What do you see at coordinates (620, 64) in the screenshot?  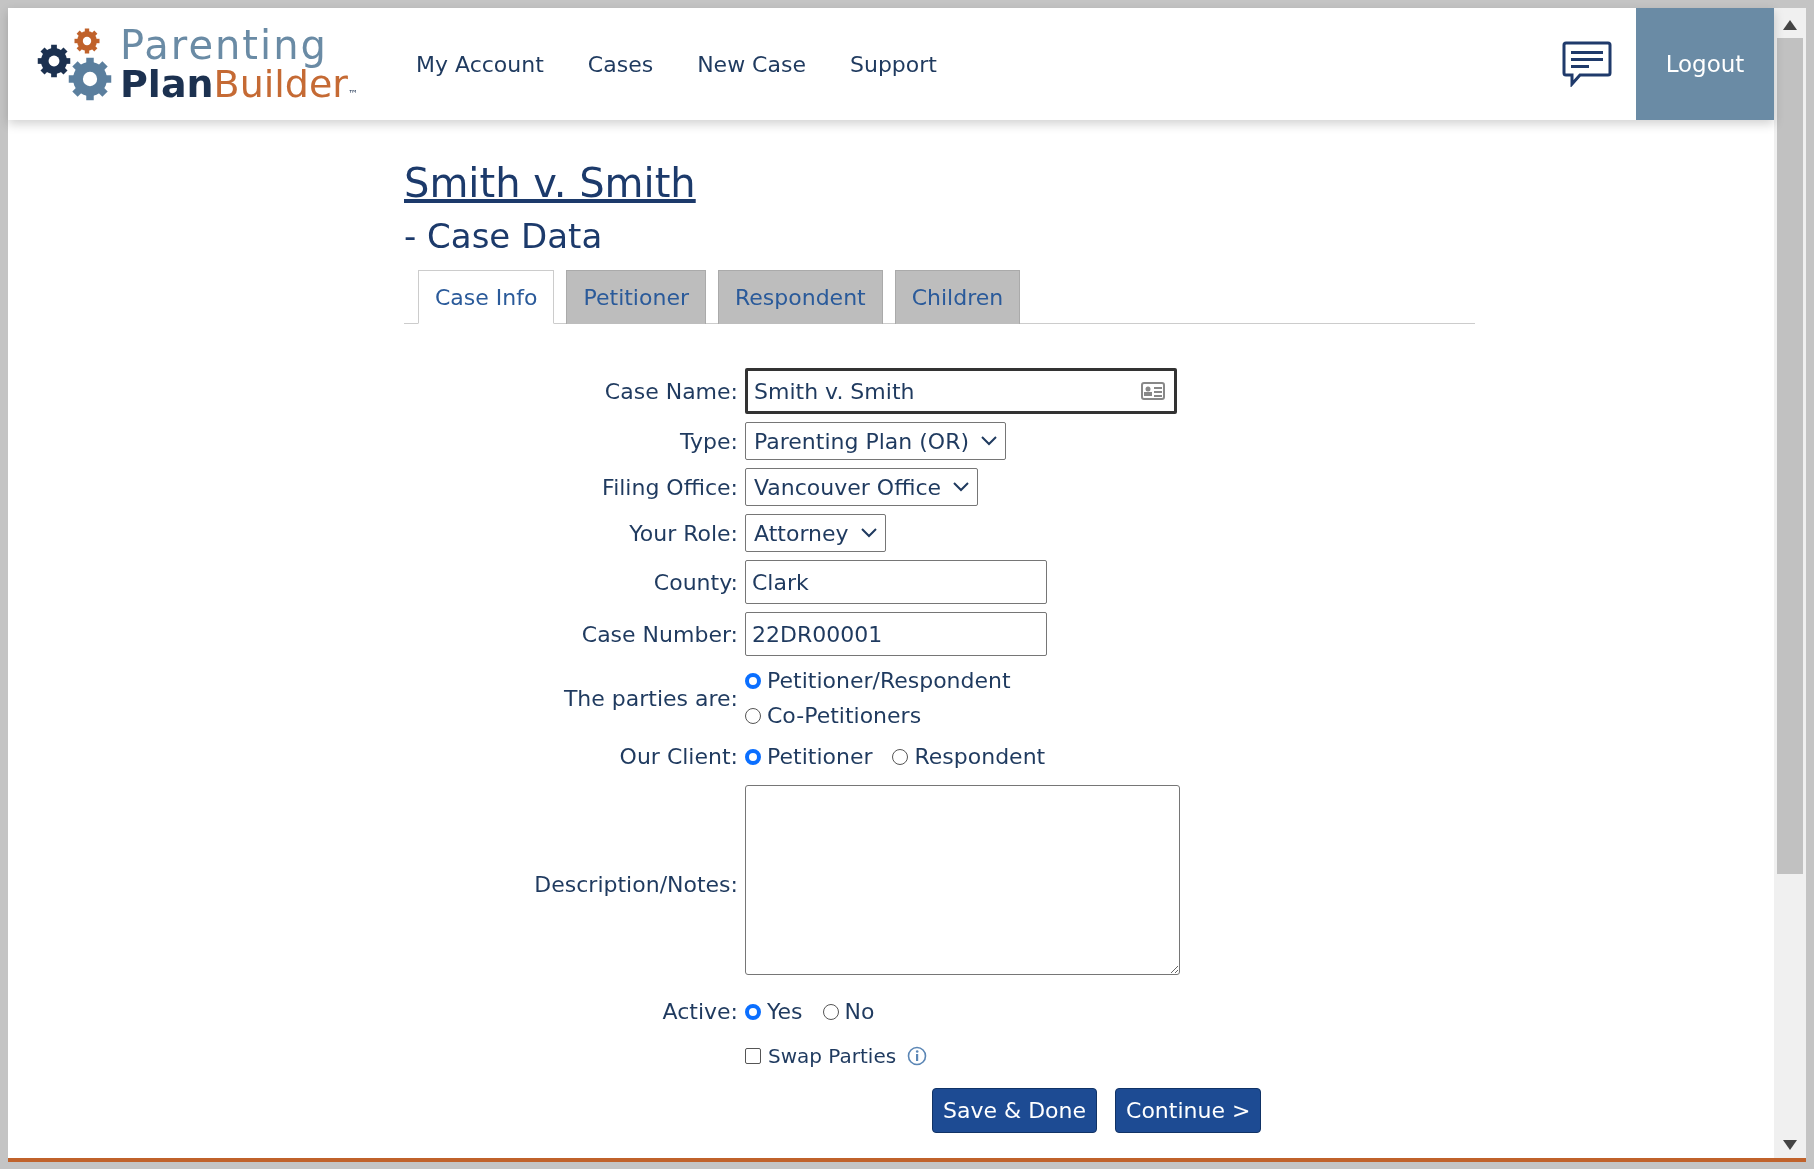 I see `nav-link: Cases` at bounding box center [620, 64].